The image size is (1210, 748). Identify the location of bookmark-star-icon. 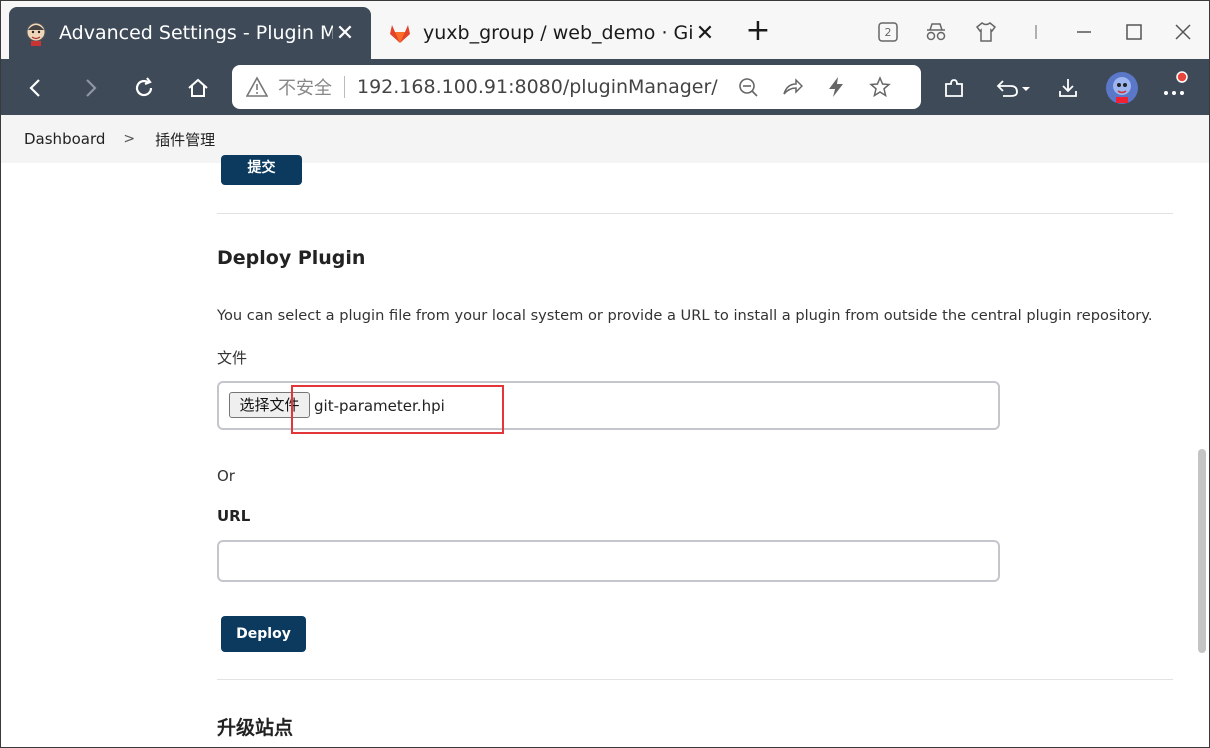
(880, 87).